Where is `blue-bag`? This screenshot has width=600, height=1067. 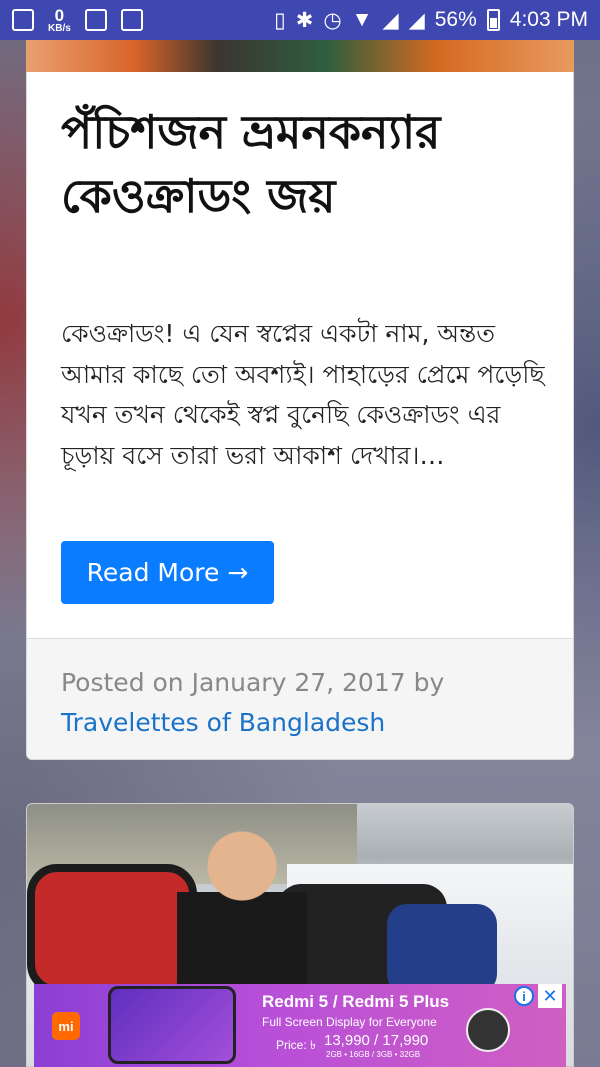
blue-bag is located at coordinates (442, 949).